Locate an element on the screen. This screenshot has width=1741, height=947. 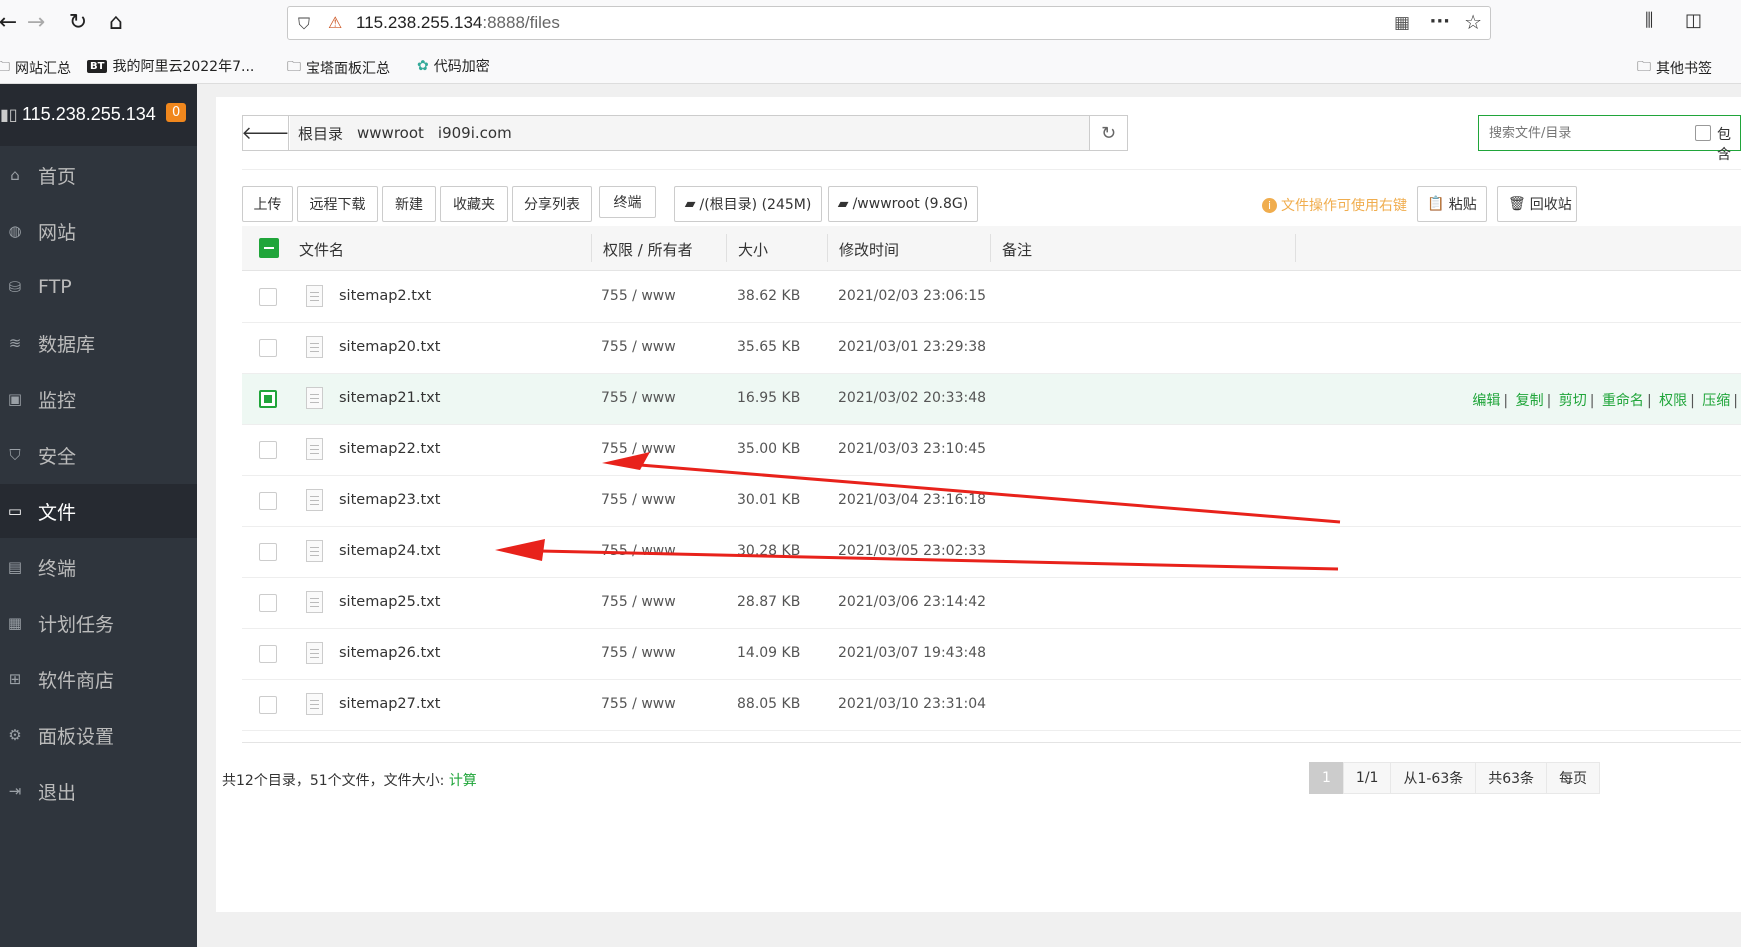
sidebar-item-cron: ▦ 计划任务 is located at coordinates (98, 623).